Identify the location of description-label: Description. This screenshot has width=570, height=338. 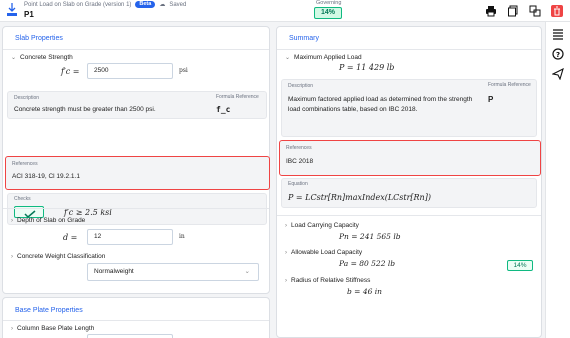
(27, 98).